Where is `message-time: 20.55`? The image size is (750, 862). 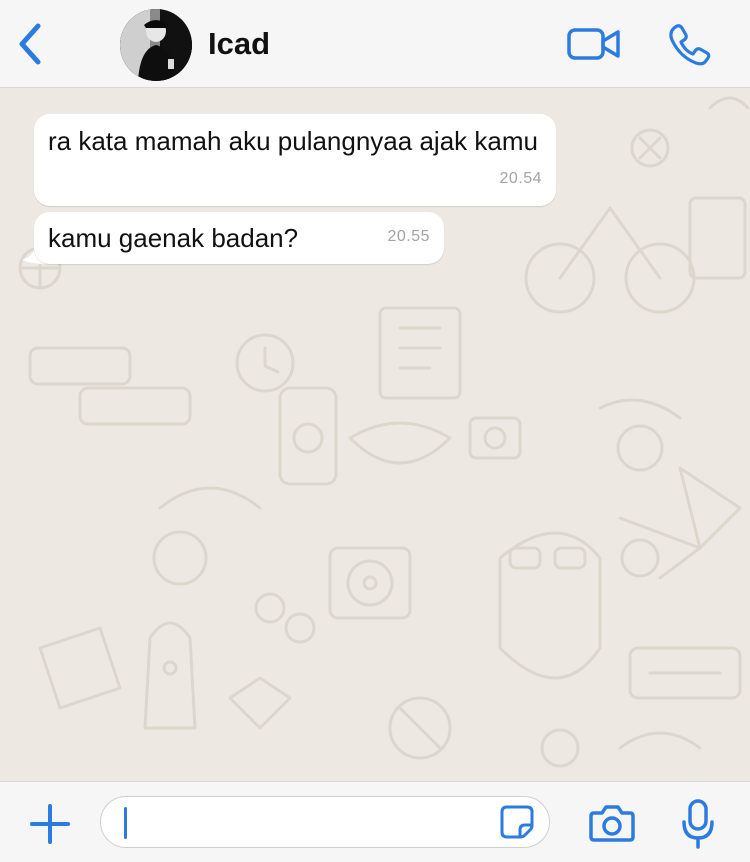 message-time: 20.55 is located at coordinates (408, 236).